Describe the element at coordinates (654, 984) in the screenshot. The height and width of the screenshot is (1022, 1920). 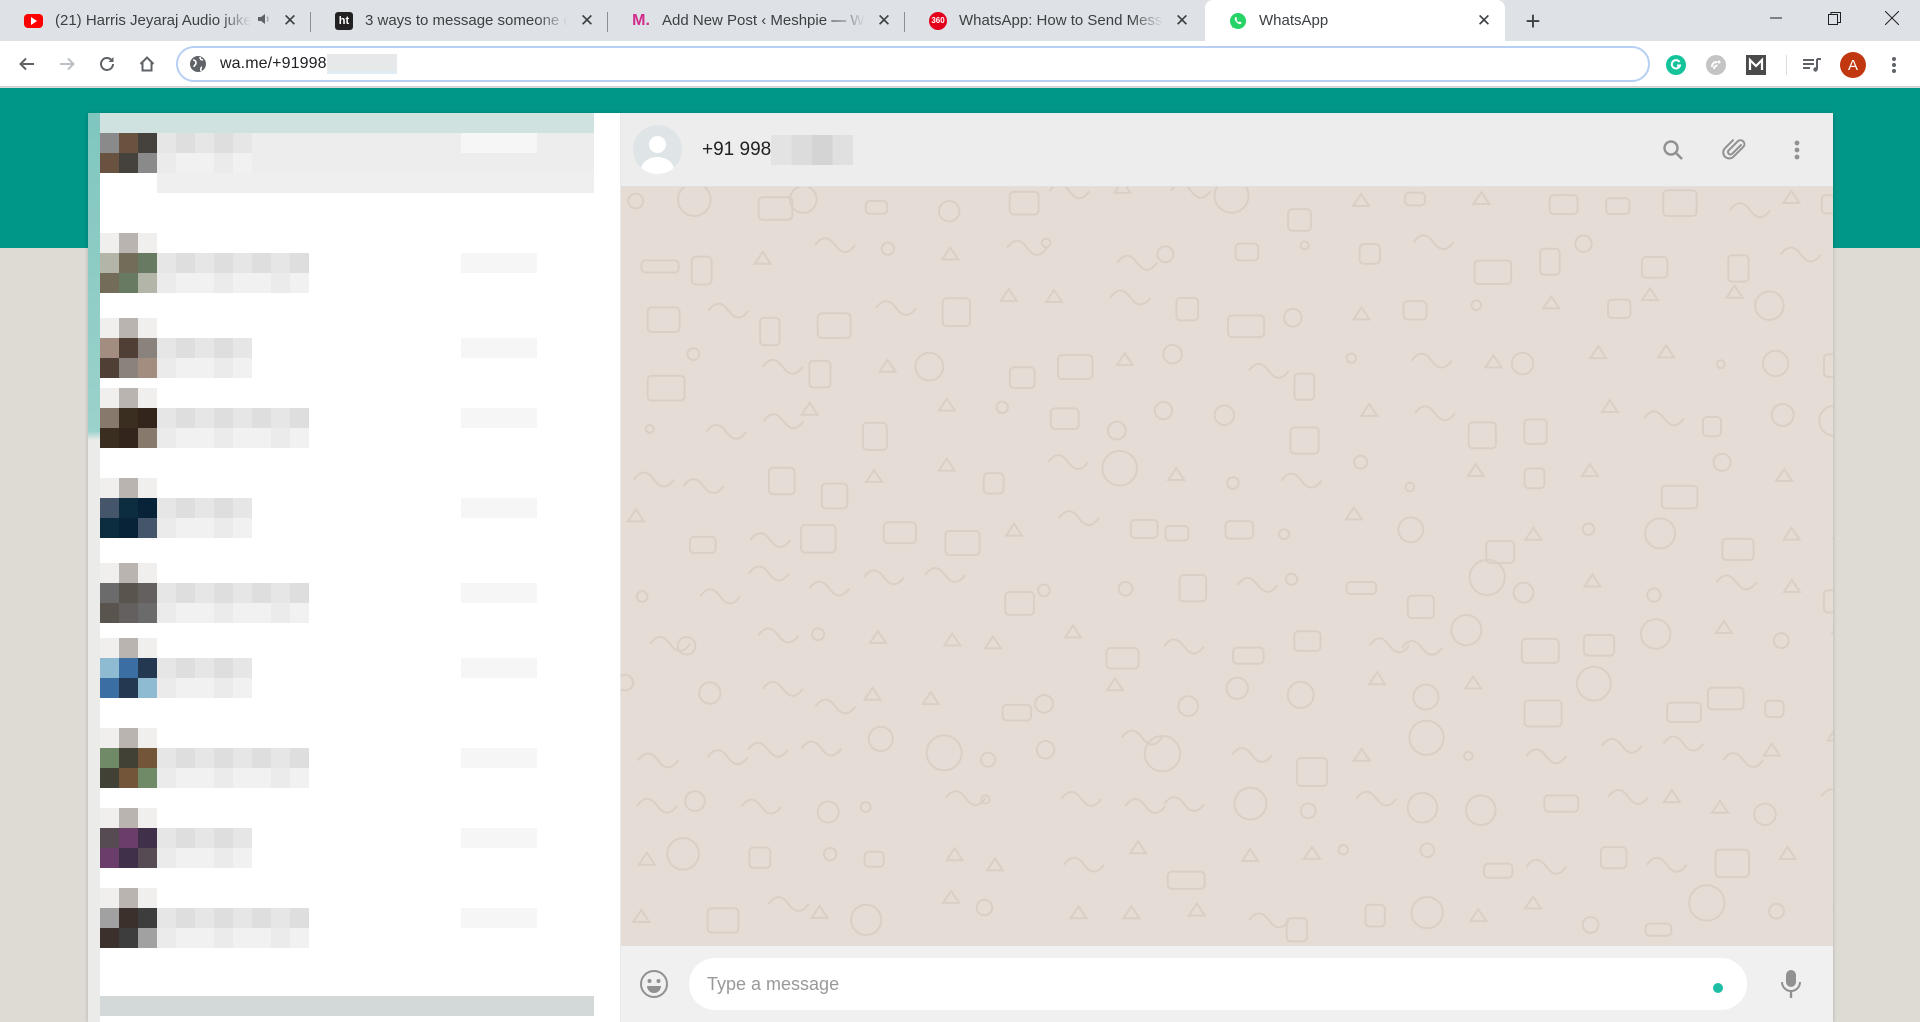
I see `emoji-icon` at that location.